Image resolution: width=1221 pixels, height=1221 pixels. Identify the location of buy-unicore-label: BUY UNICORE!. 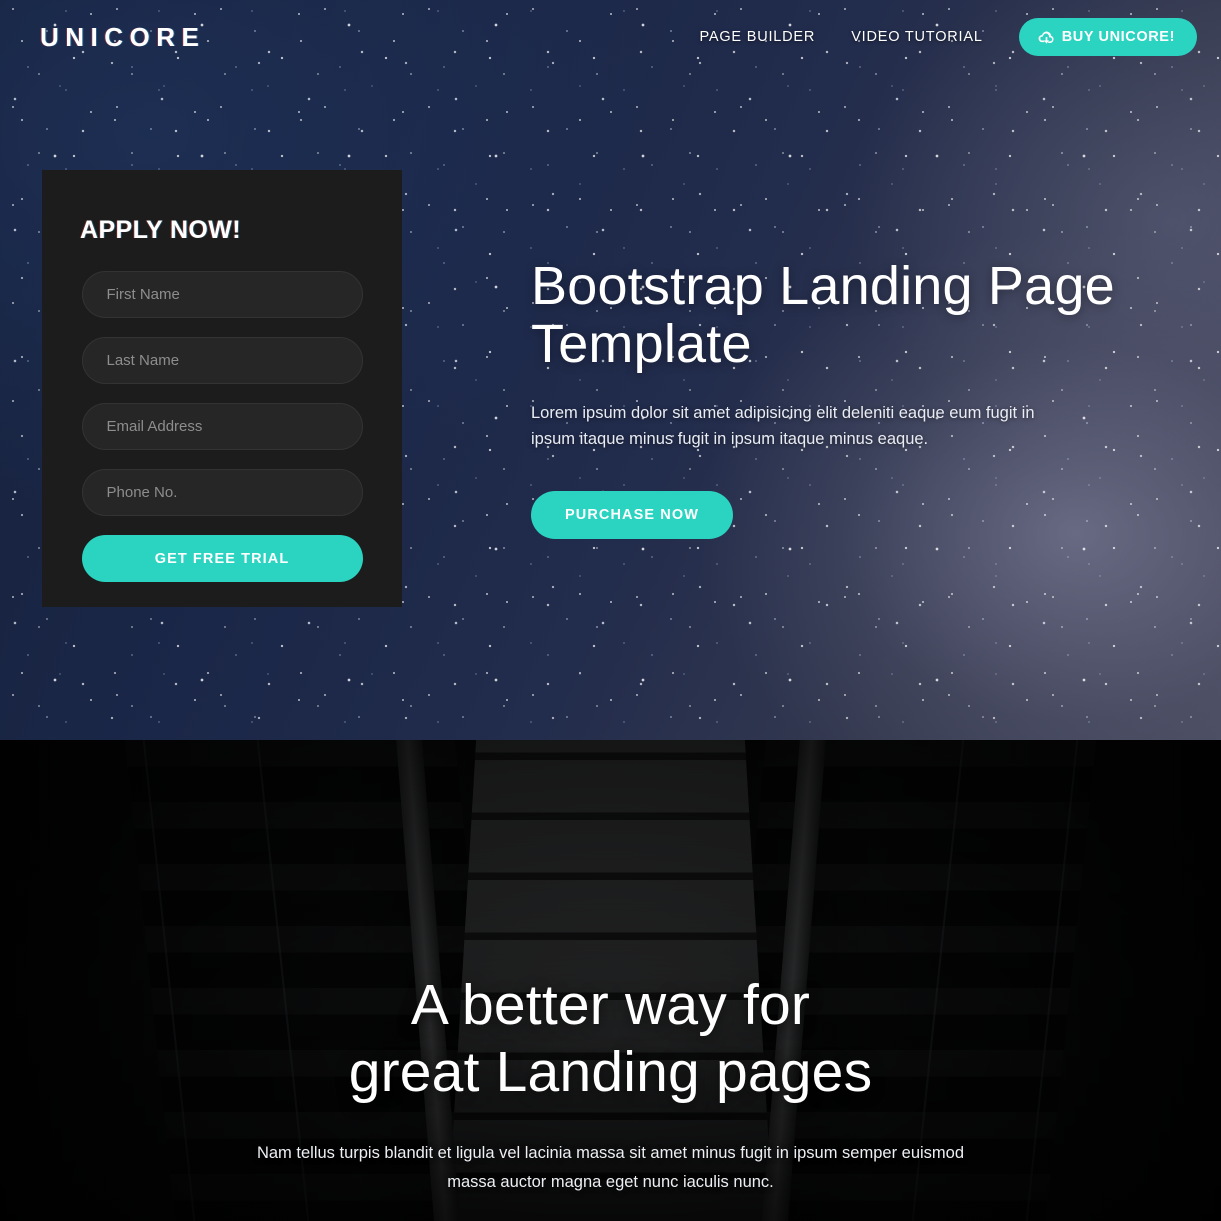
(1118, 37).